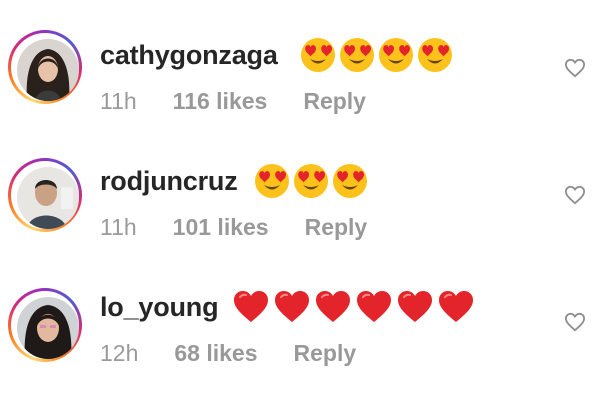  I want to click on comment-meta: 12h 68 likes Reply, so click(228, 353).